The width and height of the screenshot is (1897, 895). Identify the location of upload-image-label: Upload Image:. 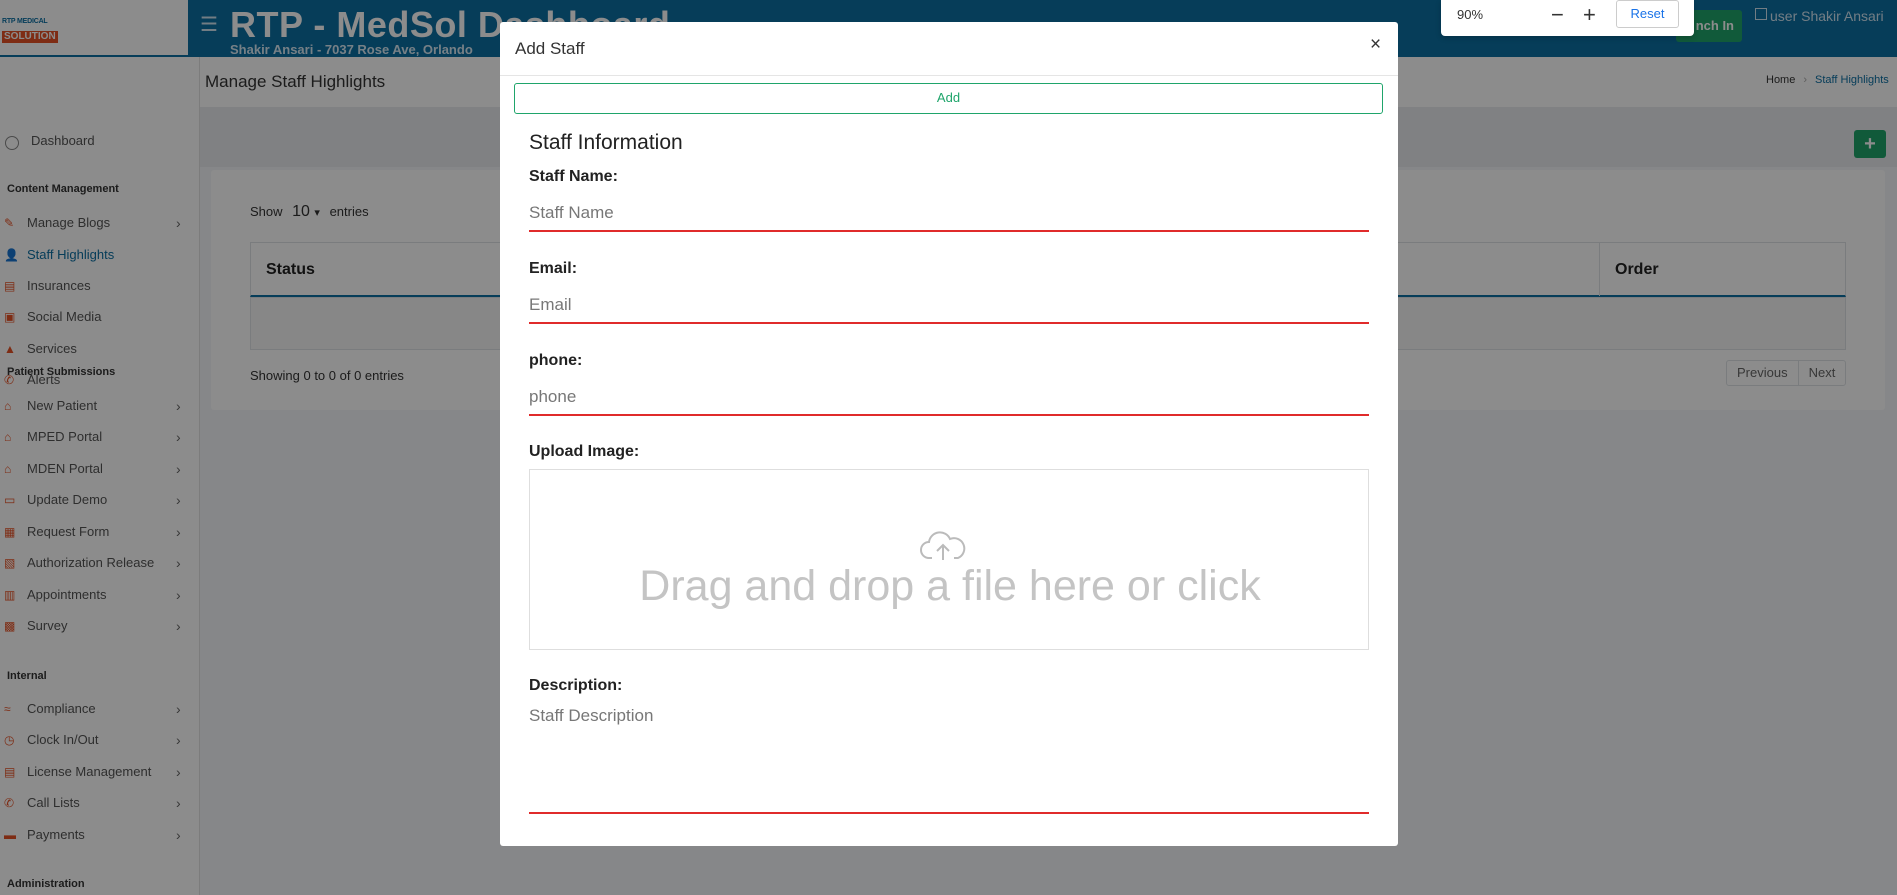
(584, 451).